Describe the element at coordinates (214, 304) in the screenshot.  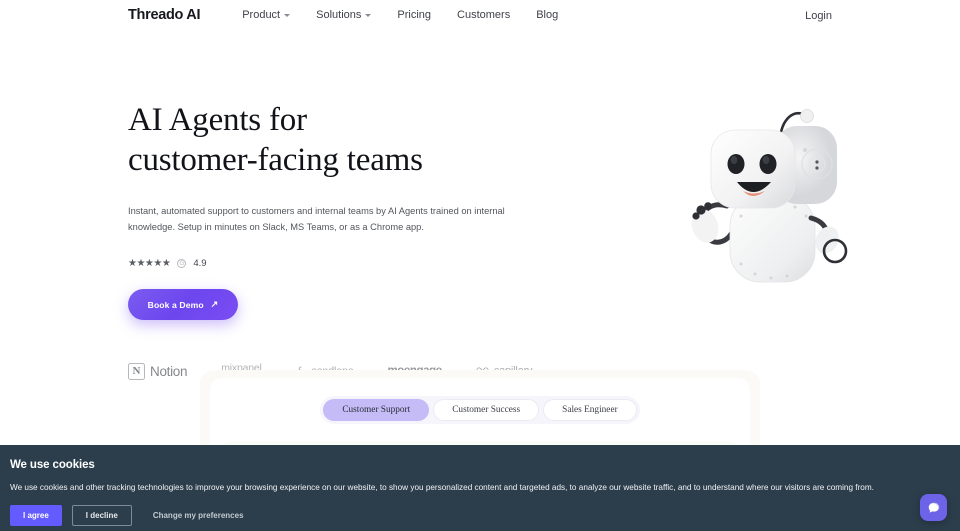
I see `arrow-up-right-icon: ↗` at that location.